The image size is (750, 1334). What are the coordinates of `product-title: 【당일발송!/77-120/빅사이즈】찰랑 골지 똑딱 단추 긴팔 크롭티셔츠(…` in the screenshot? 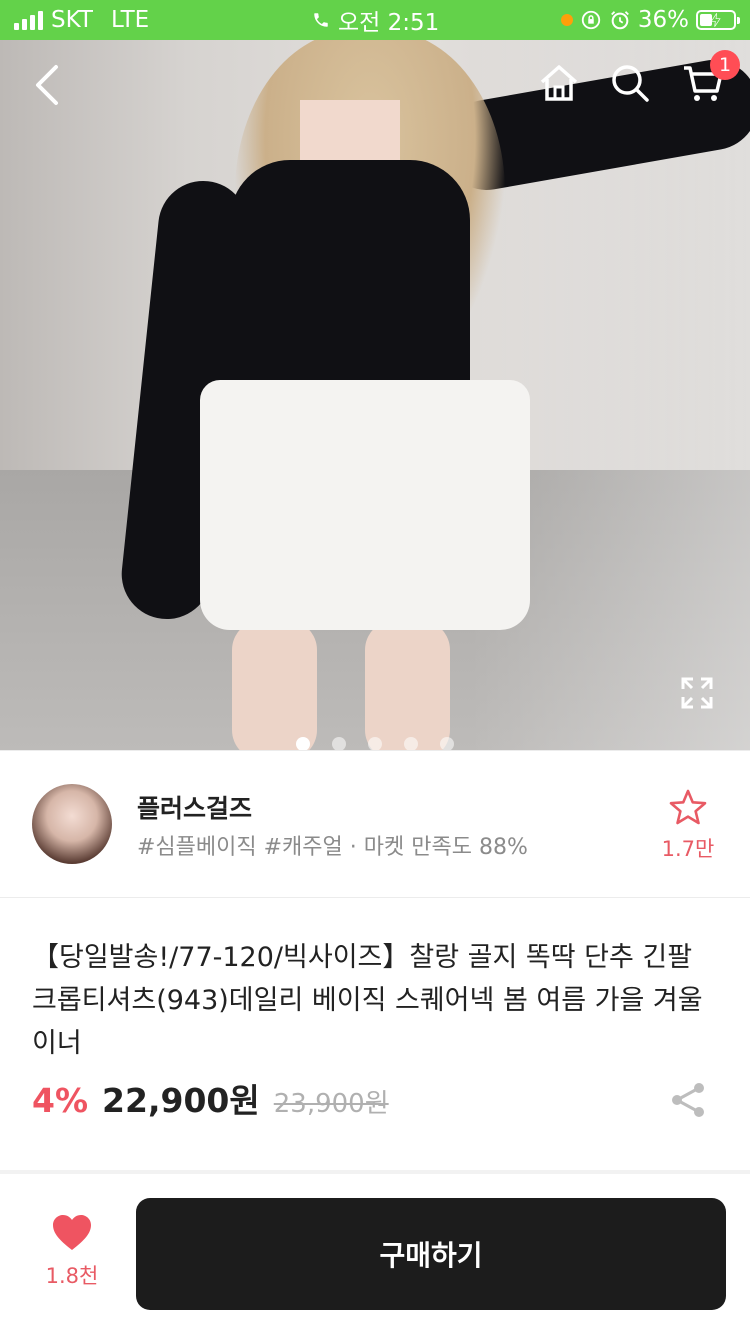 It's located at (367, 1000).